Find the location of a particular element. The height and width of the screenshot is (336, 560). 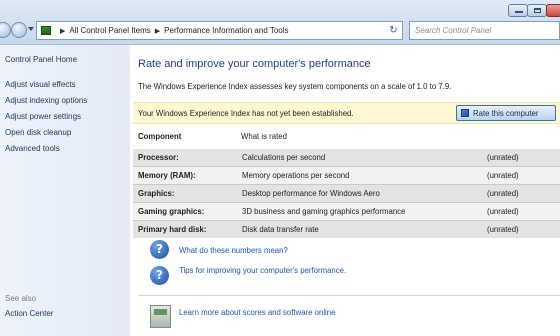

maximize-button is located at coordinates (537, 10).